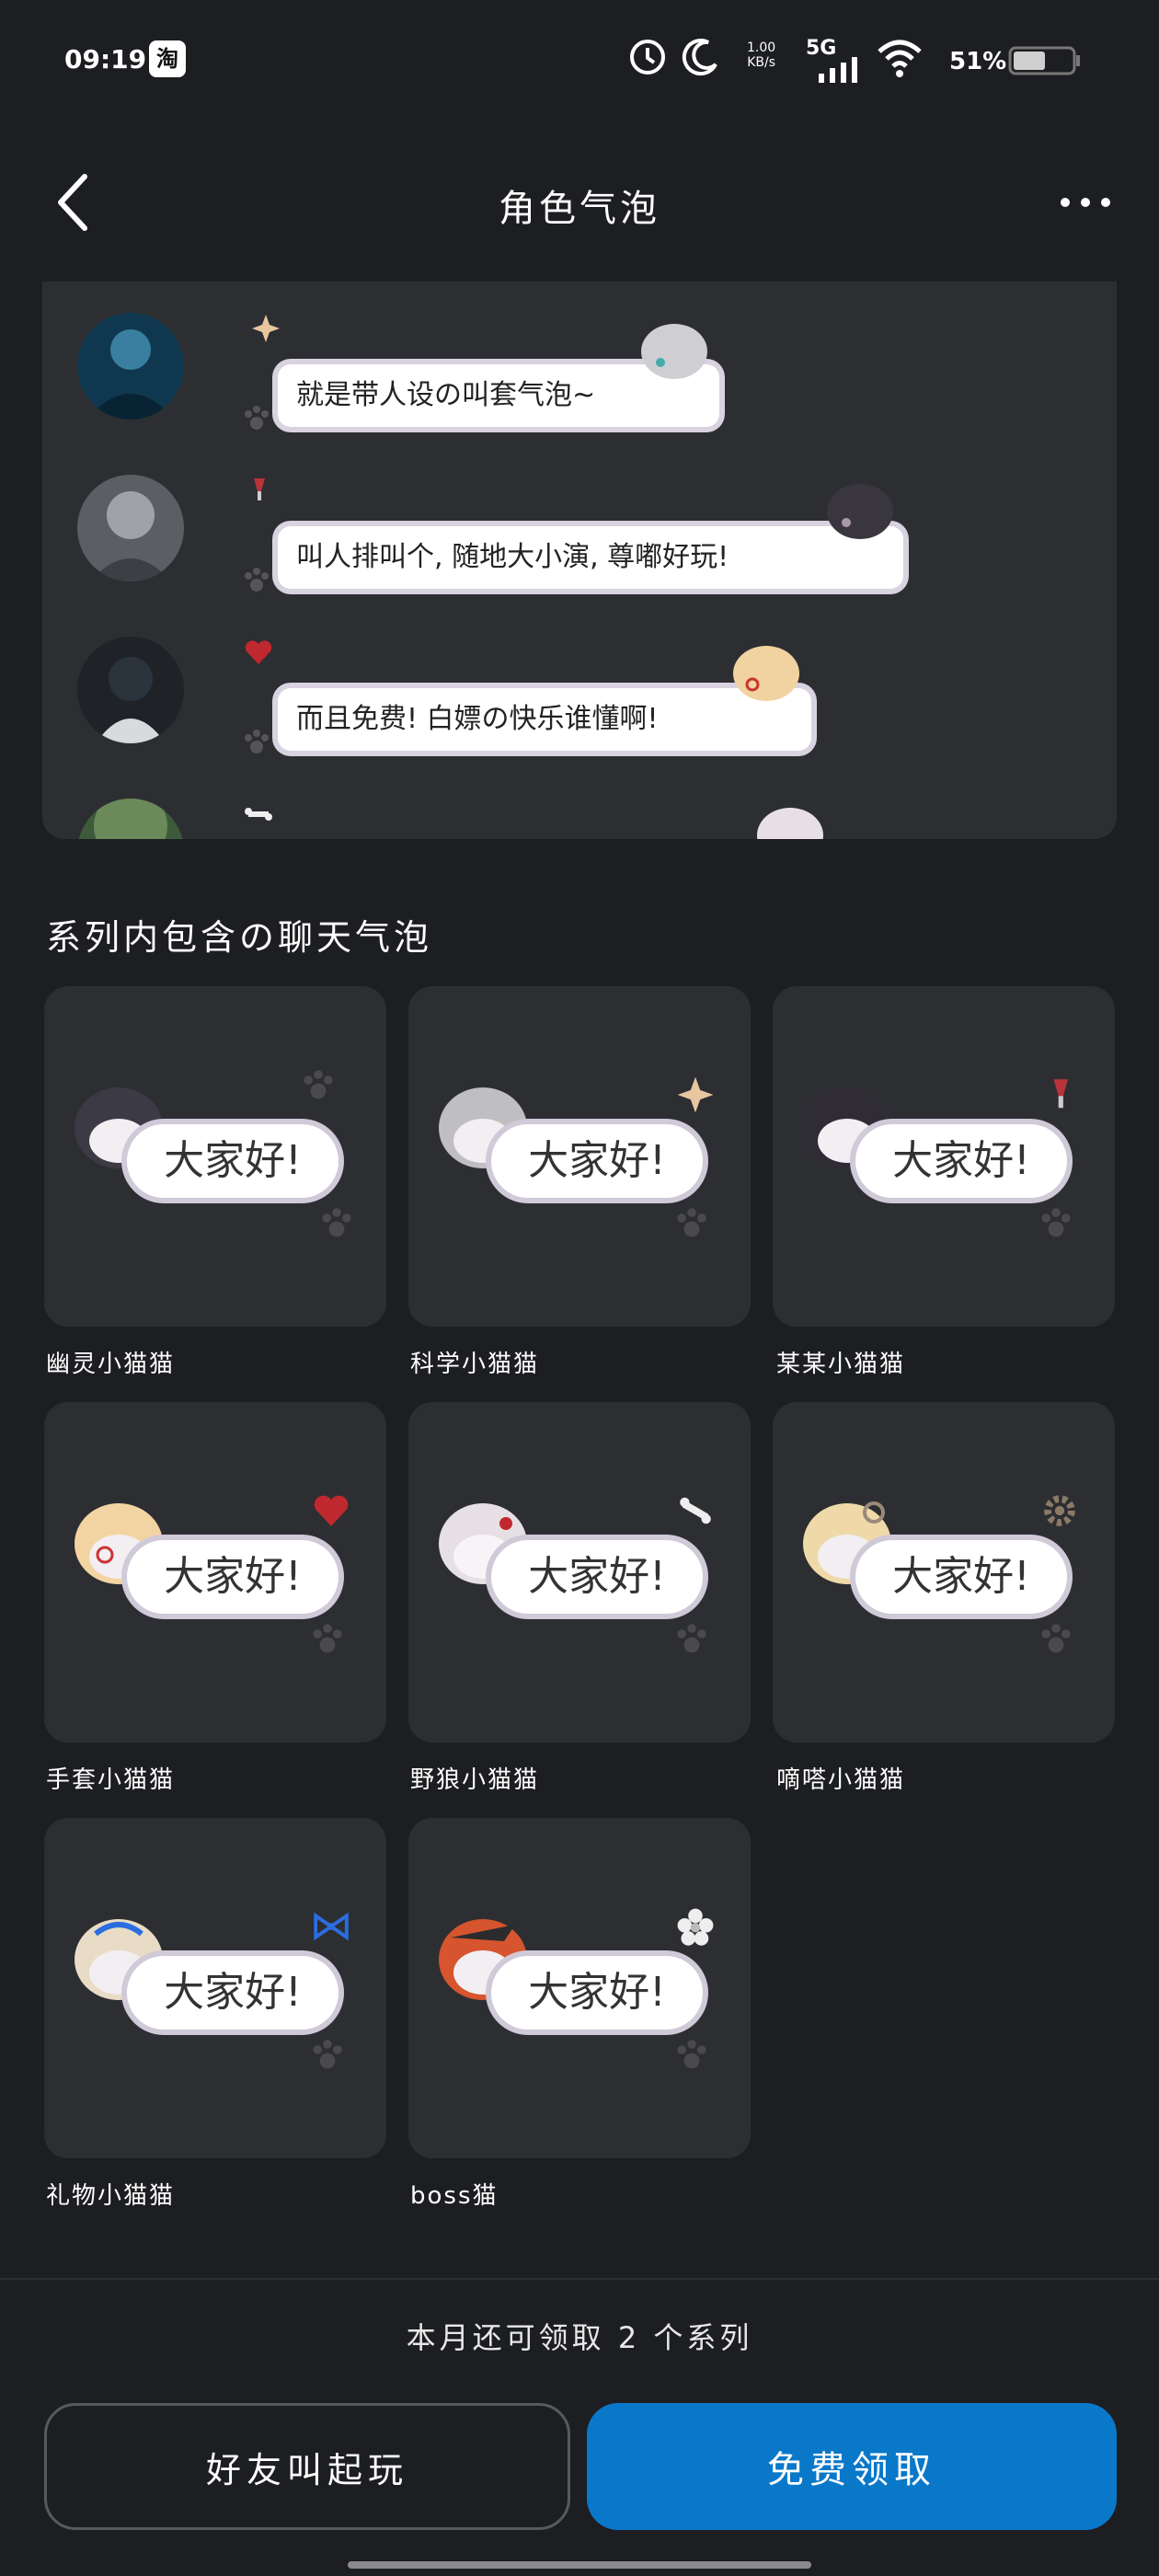 This screenshot has width=1159, height=2576. Describe the element at coordinates (475, 1364) in the screenshot. I see `bubble-name: 科学小猫猫` at that location.